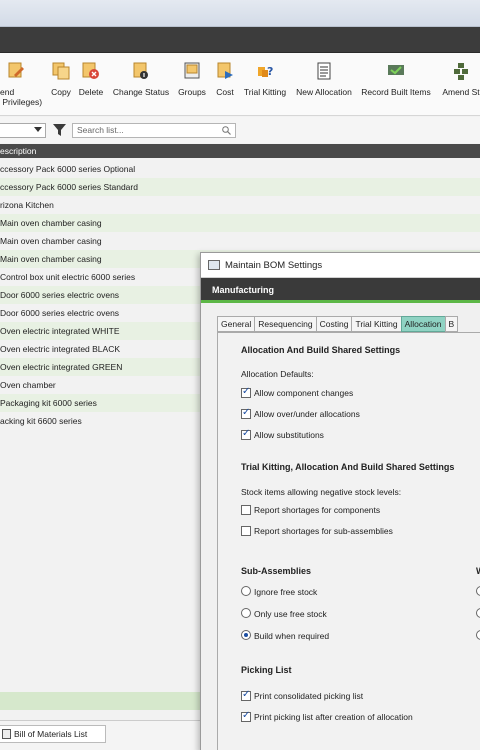 This screenshot has height=750, width=480. What do you see at coordinates (23, 130) in the screenshot?
I see `filter-combo` at bounding box center [23, 130].